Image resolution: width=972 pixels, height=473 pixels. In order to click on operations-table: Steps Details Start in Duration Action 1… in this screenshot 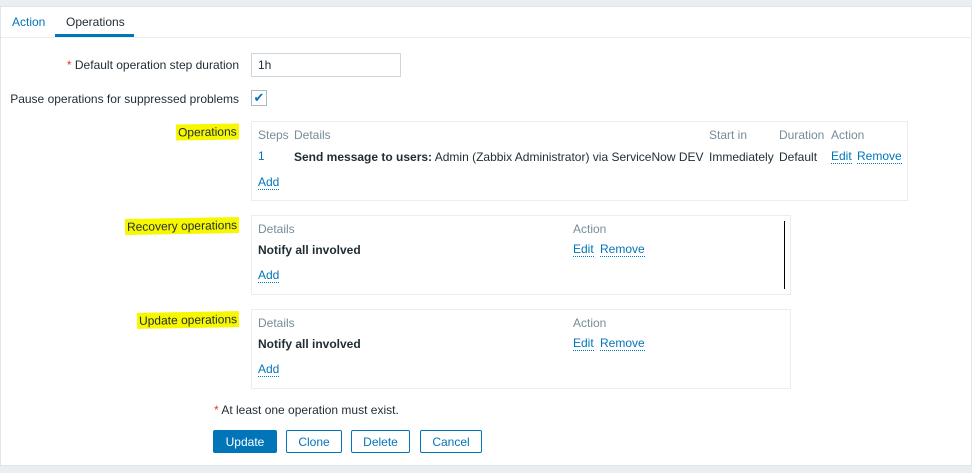, I will do `click(579, 161)`.